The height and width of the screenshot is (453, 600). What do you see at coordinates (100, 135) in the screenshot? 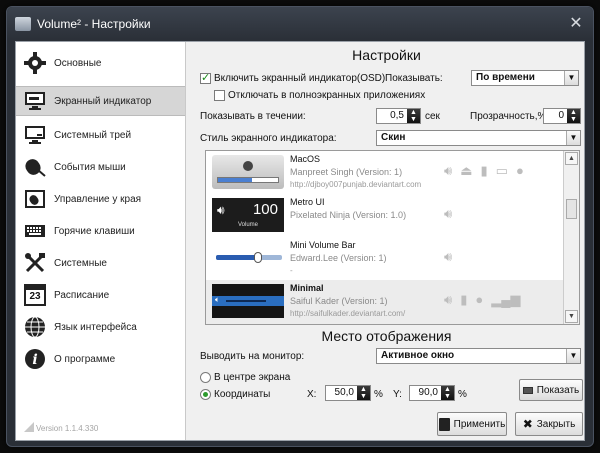
I see `sidebar-item-tray: Системный трей` at bounding box center [100, 135].